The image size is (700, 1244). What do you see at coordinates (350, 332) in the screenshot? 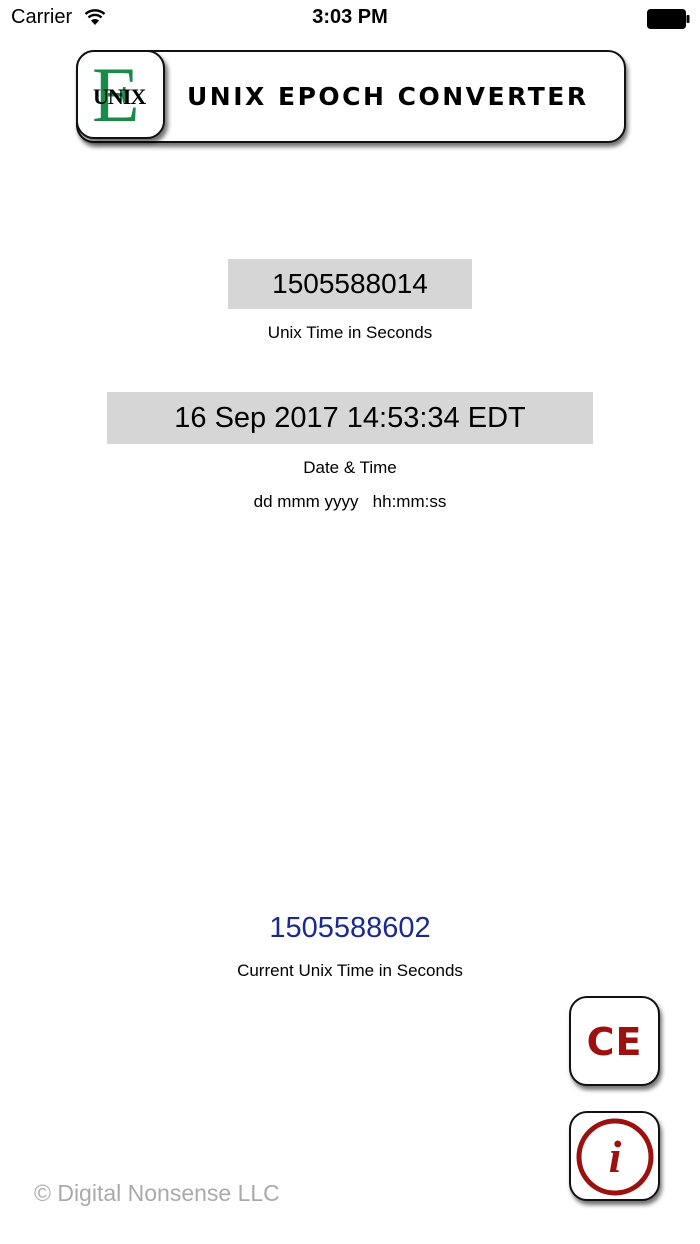
I see `unix-time-label: Unix Time in Seconds` at bounding box center [350, 332].